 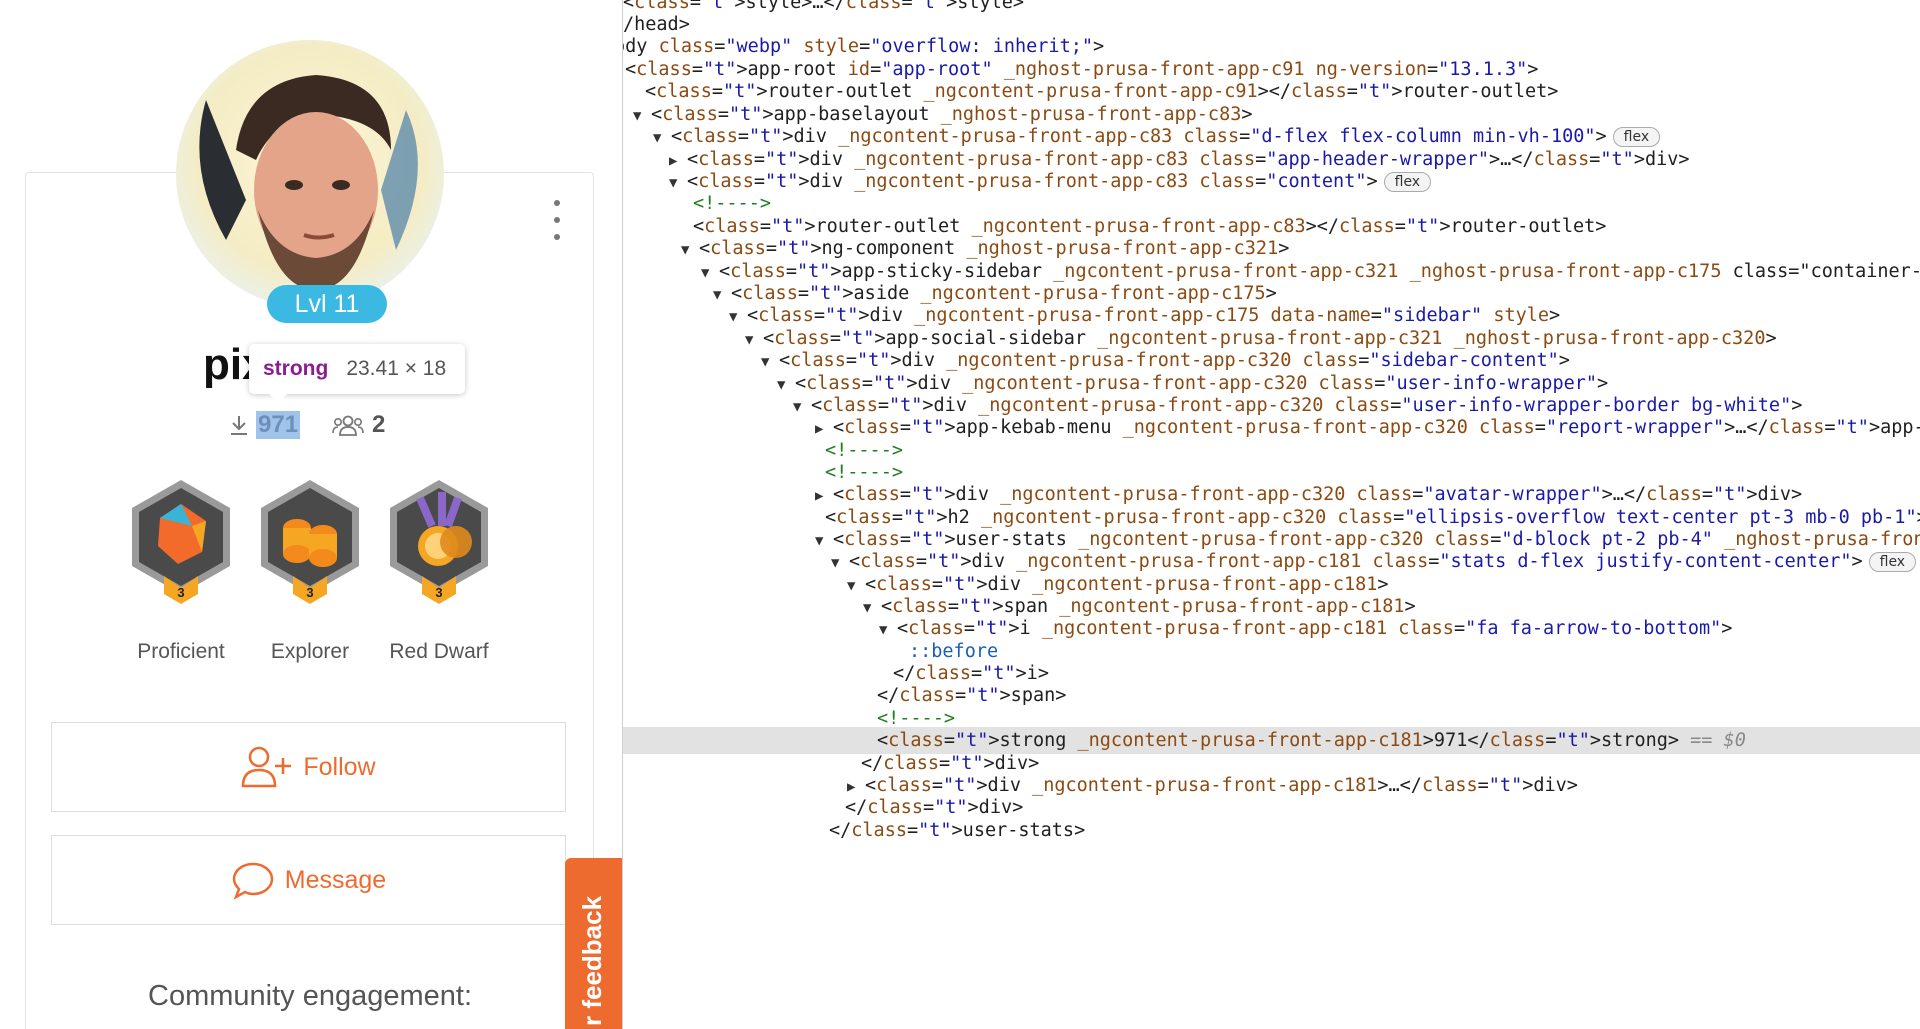 I want to click on kebab-menu-icon, so click(x=557, y=220).